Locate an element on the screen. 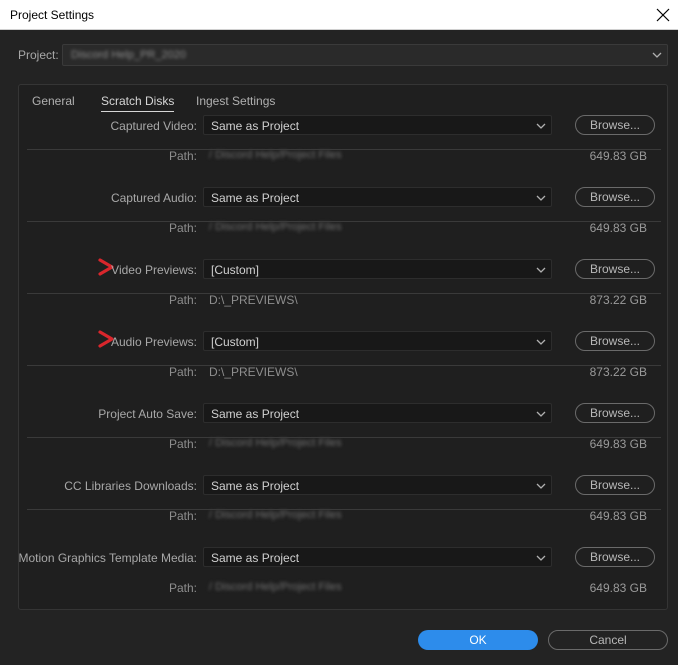  project-dropdown: Discord Help_PR_2020 is located at coordinates (365, 55).